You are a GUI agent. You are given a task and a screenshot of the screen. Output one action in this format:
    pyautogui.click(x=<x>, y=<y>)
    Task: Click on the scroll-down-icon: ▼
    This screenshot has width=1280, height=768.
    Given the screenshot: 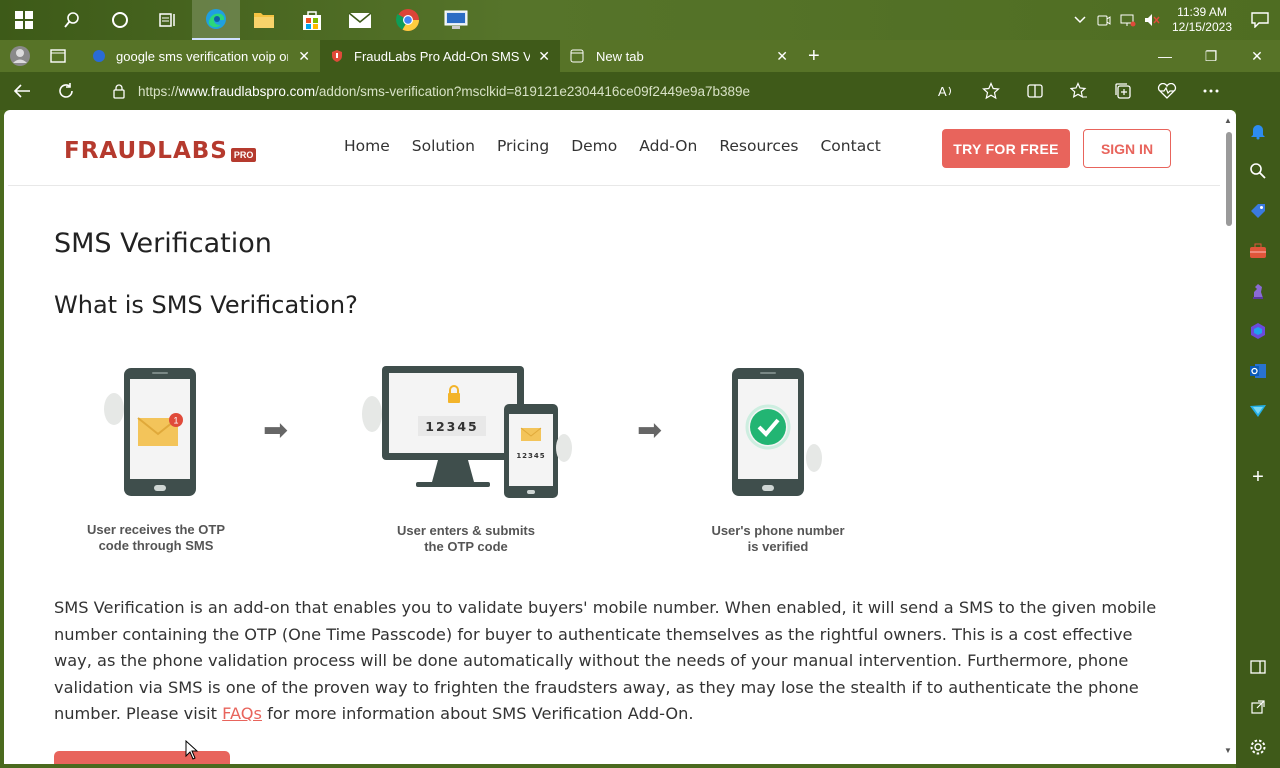 What is the action you would take?
    pyautogui.click(x=1228, y=750)
    